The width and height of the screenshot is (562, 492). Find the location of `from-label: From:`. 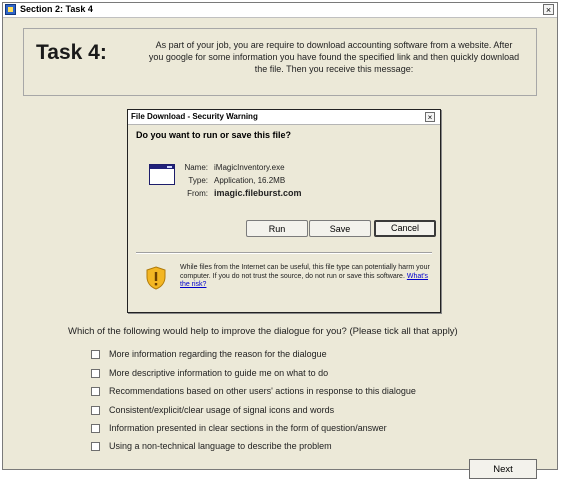

from-label: From: is located at coordinates (197, 193).